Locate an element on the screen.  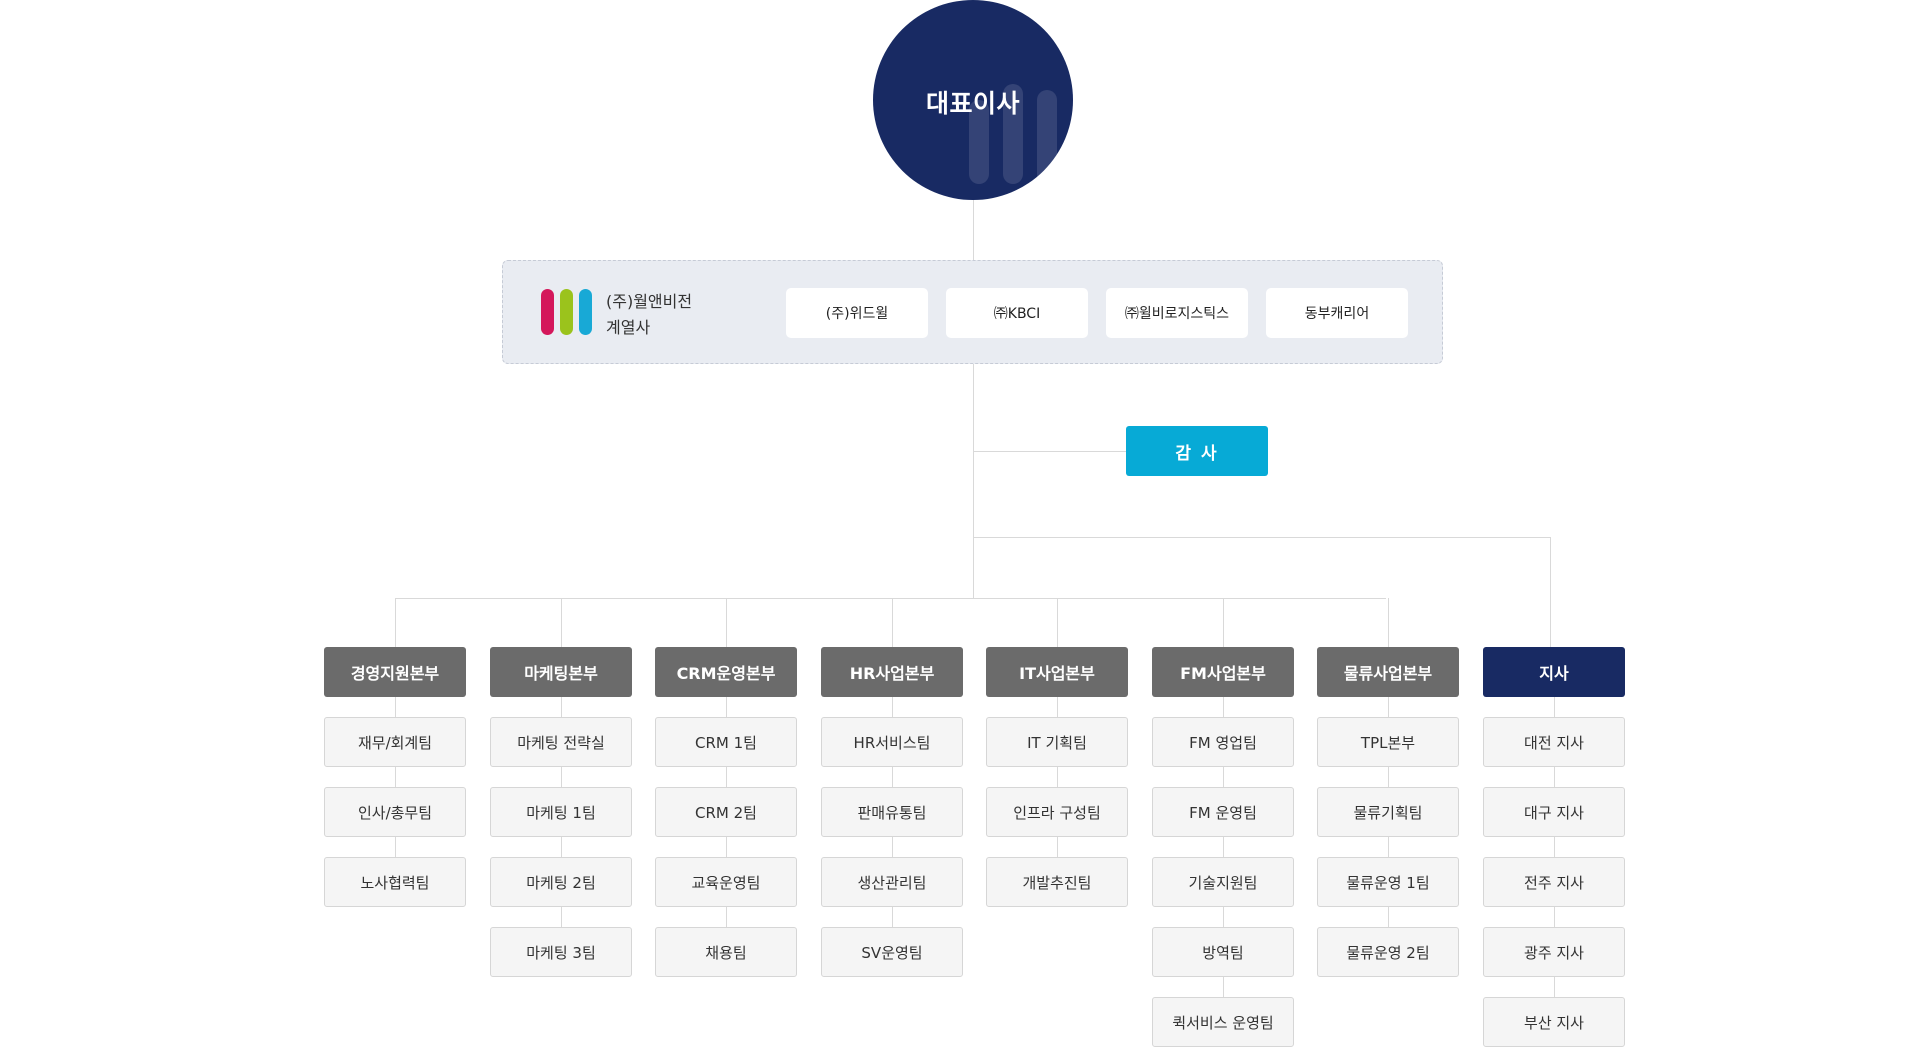
affiliates-label: 계열사 is located at coordinates (628, 327).